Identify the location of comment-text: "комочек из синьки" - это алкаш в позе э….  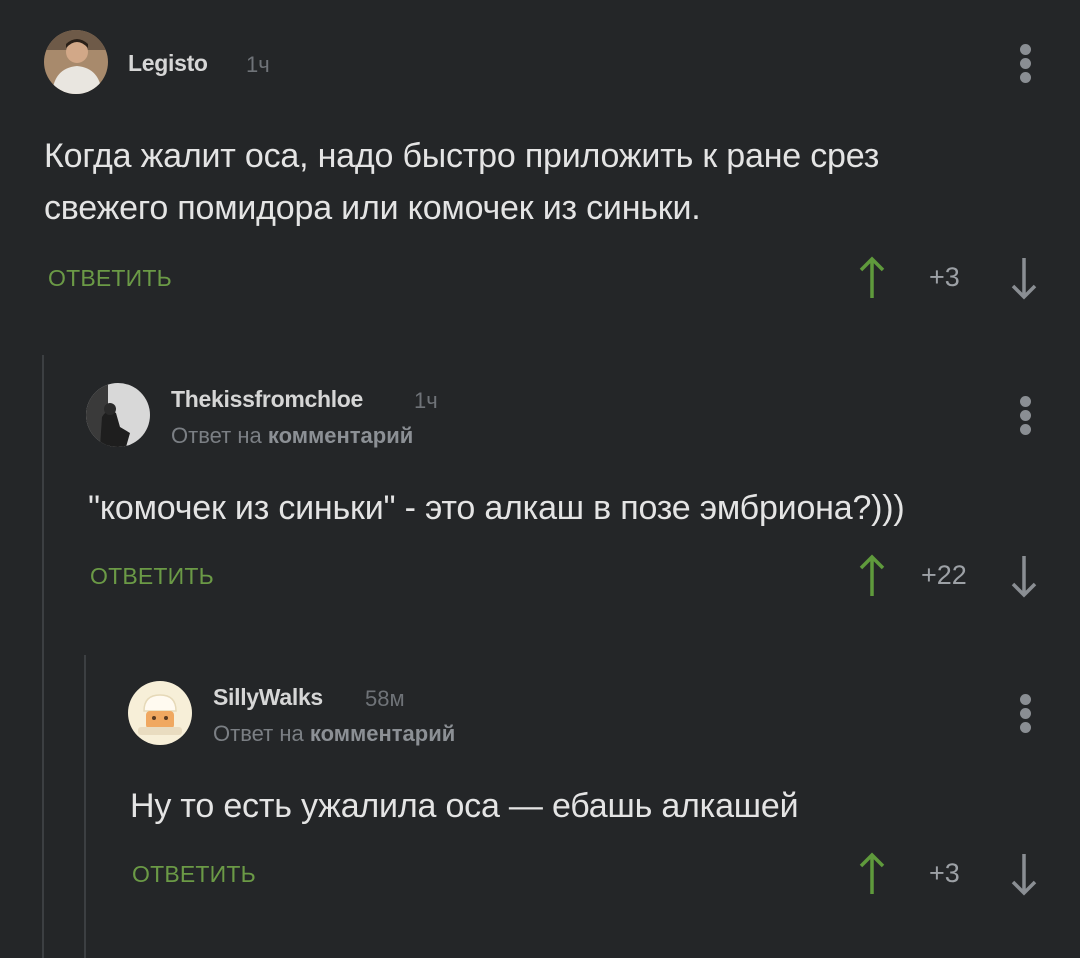
(568, 508).